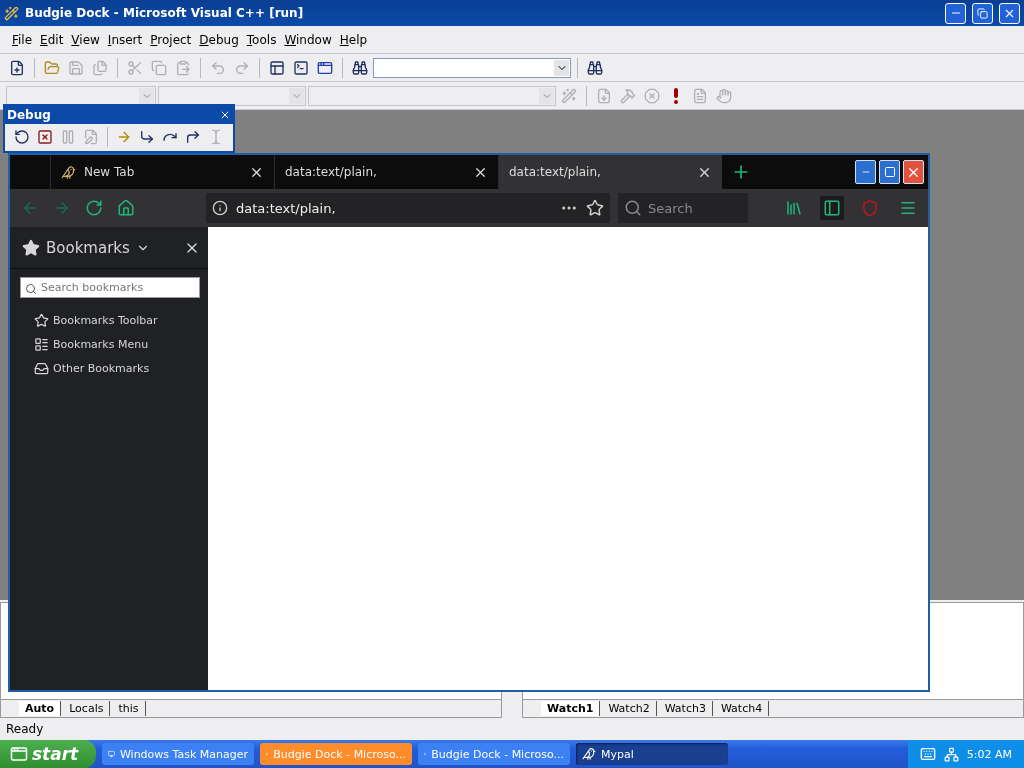 The image size is (1024, 768). What do you see at coordinates (683, 208) in the screenshot?
I see `search-field: Search` at bounding box center [683, 208].